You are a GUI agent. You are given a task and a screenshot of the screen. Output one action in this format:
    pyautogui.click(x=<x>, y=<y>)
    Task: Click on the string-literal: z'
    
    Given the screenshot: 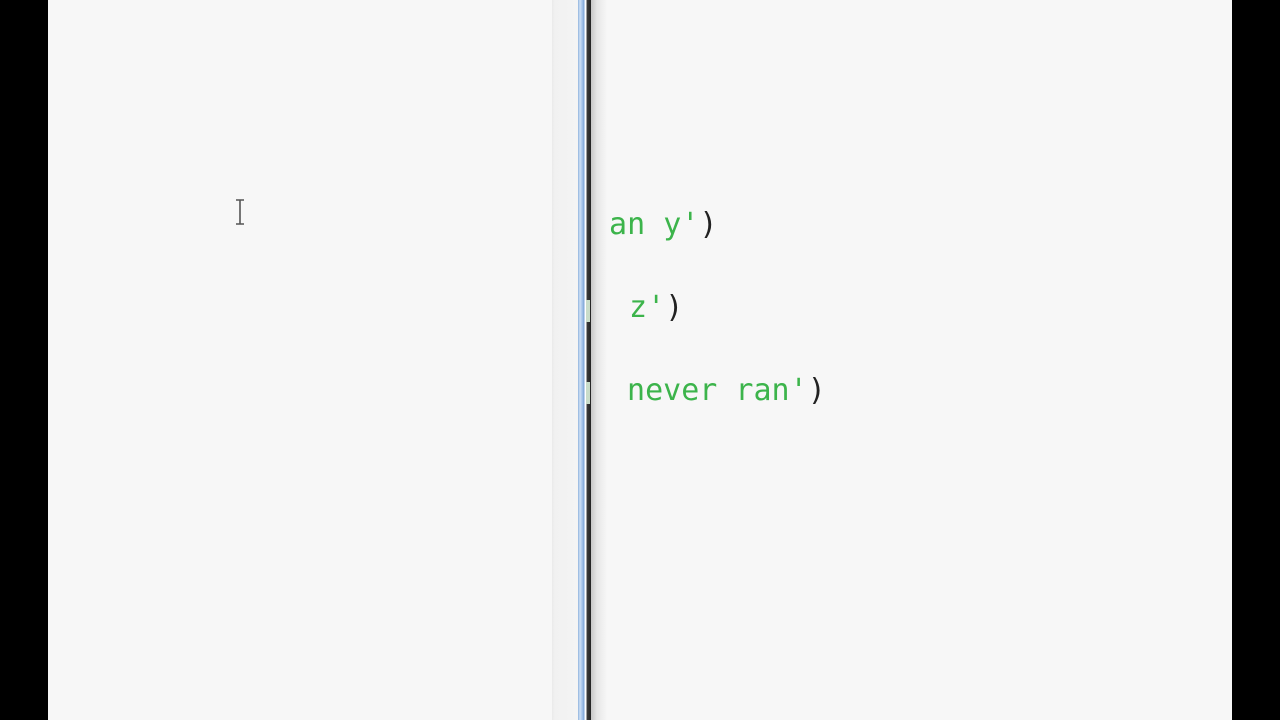 What is the action you would take?
    pyautogui.click(x=638, y=307)
    